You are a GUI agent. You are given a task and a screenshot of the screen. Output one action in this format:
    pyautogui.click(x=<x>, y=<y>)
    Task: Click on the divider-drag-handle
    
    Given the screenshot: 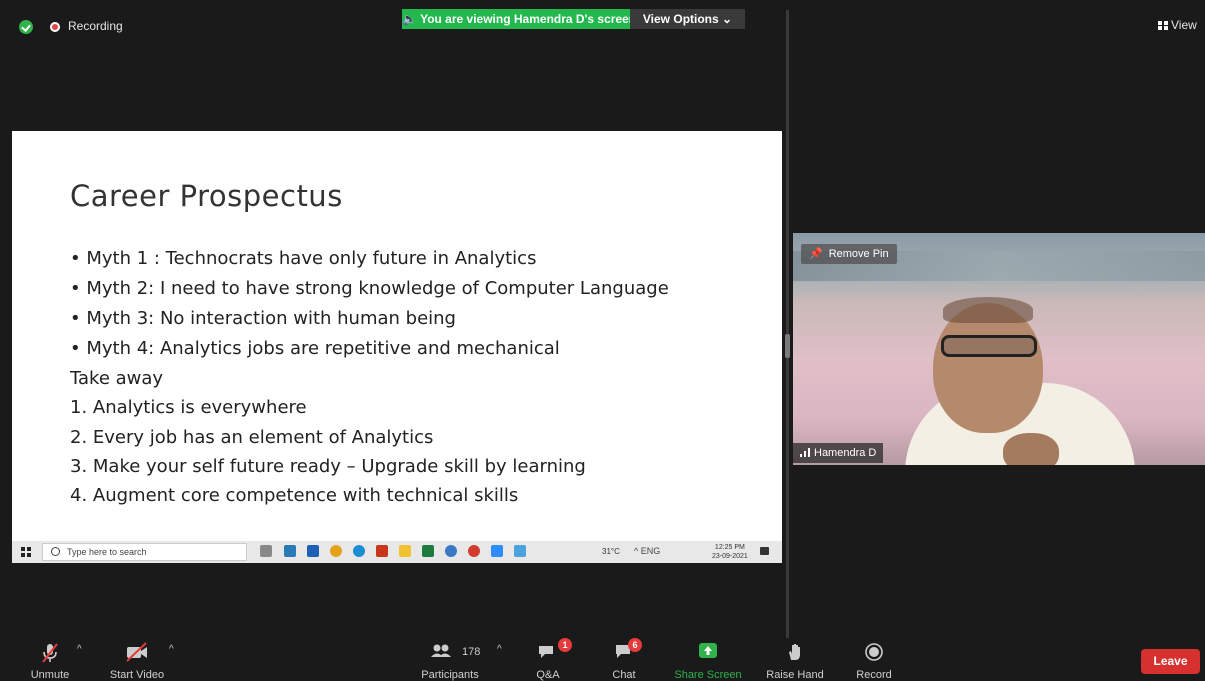 What is the action you would take?
    pyautogui.click(x=787, y=346)
    